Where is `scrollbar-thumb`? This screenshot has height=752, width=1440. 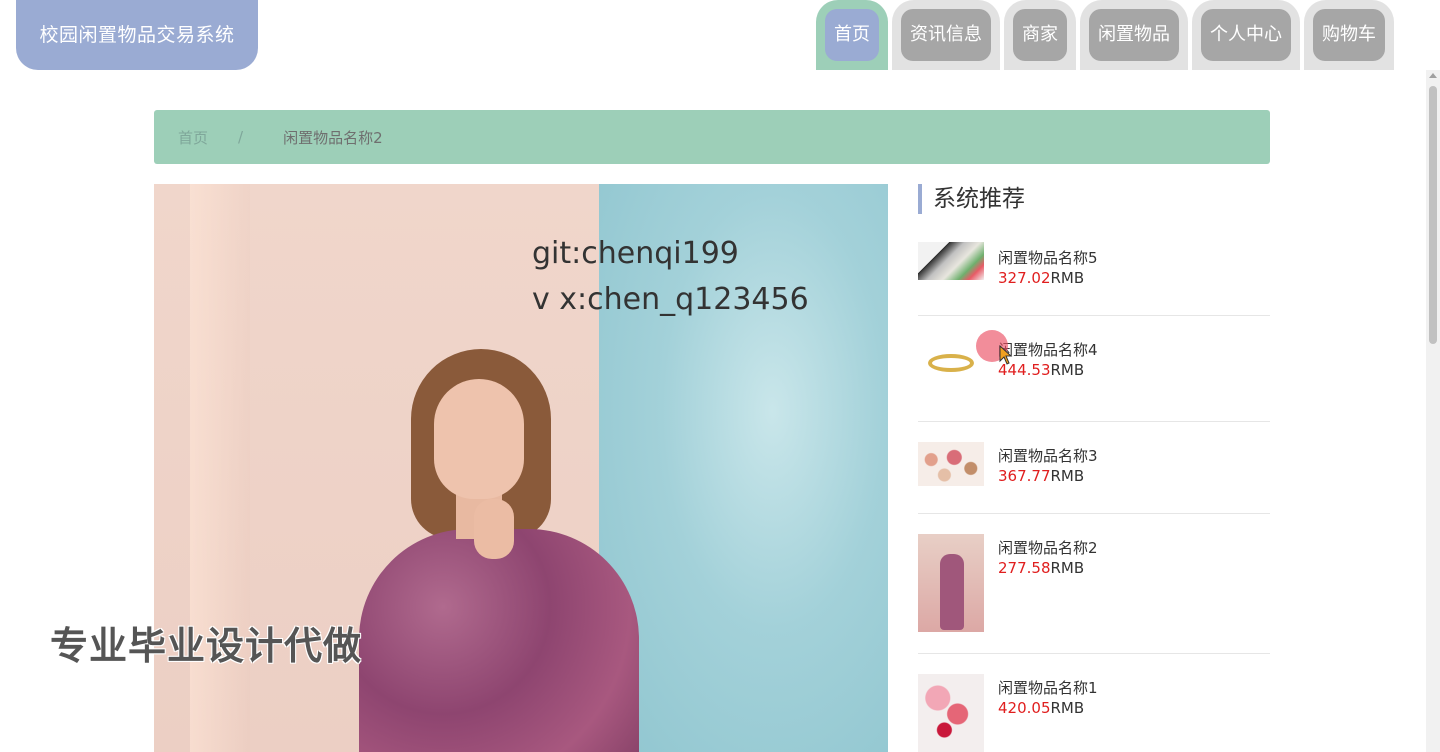
scrollbar-thumb is located at coordinates (1433, 215).